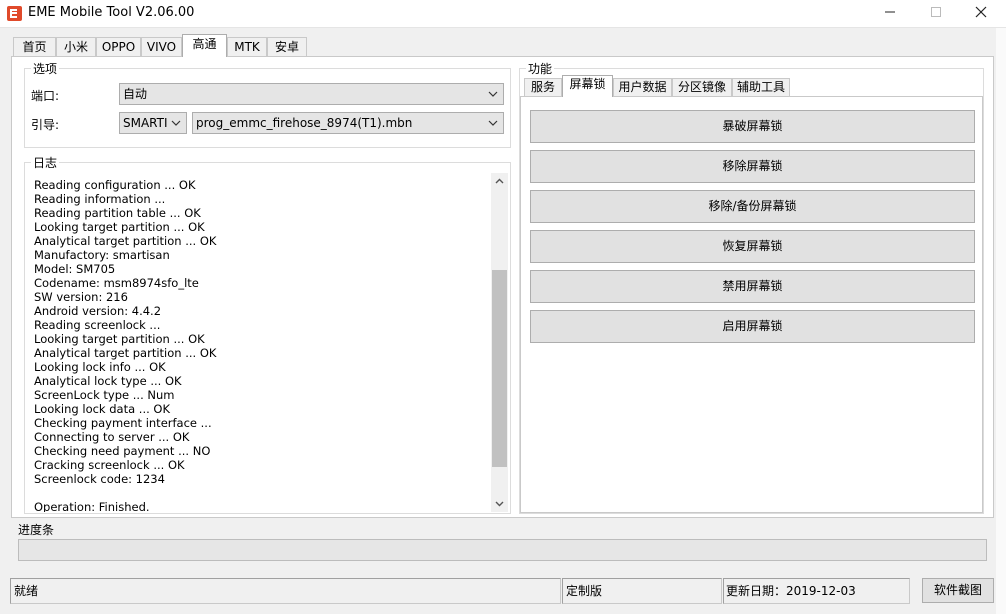 This screenshot has height=614, width=1006. I want to click on scroll-up-button, so click(499, 181).